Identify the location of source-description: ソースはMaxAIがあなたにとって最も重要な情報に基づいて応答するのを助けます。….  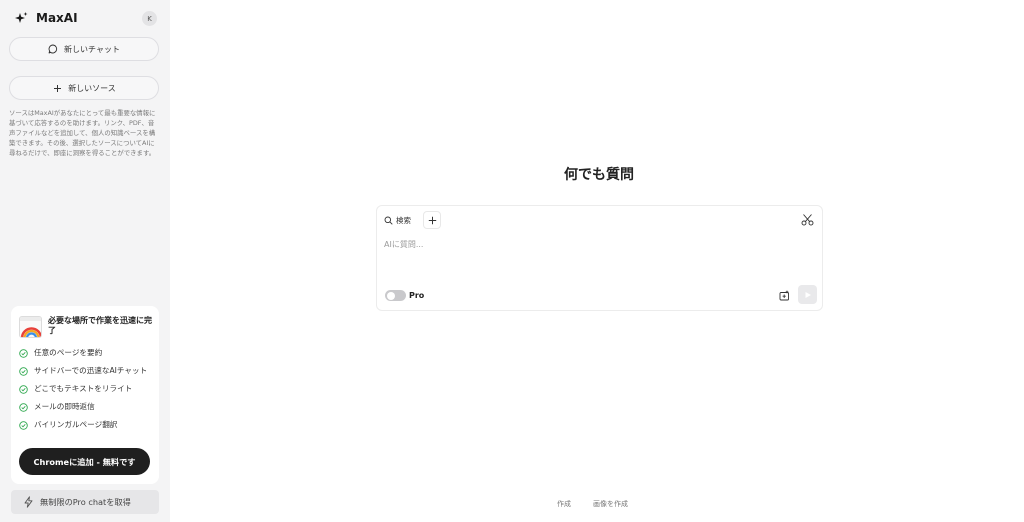
(82, 133).